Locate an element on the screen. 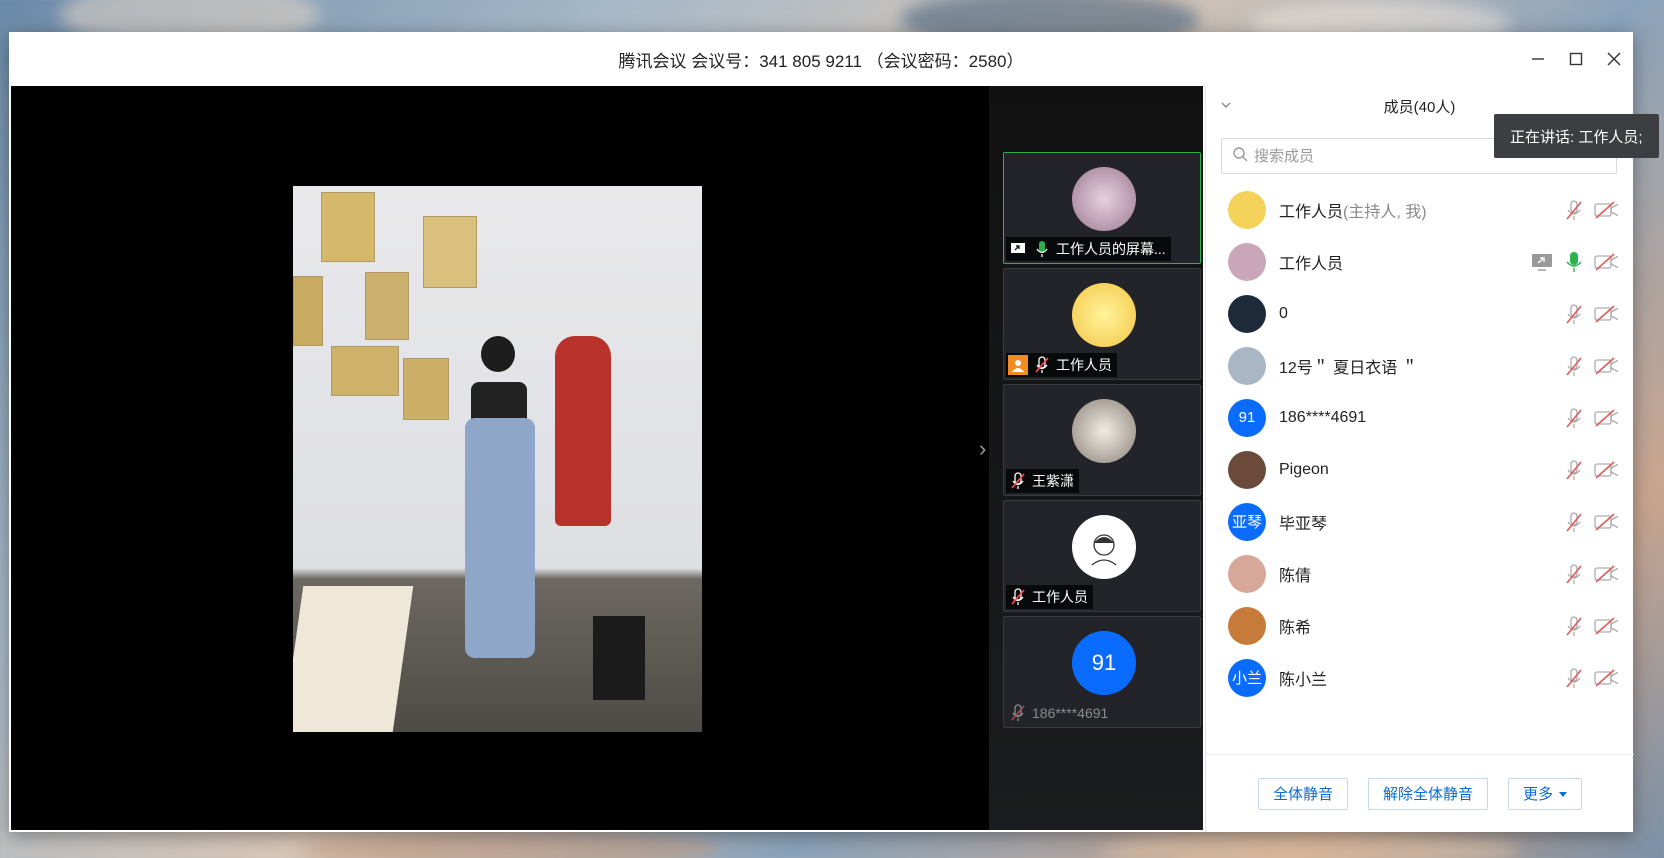 The width and height of the screenshot is (1664, 858). window-controls is located at coordinates (1576, 59).